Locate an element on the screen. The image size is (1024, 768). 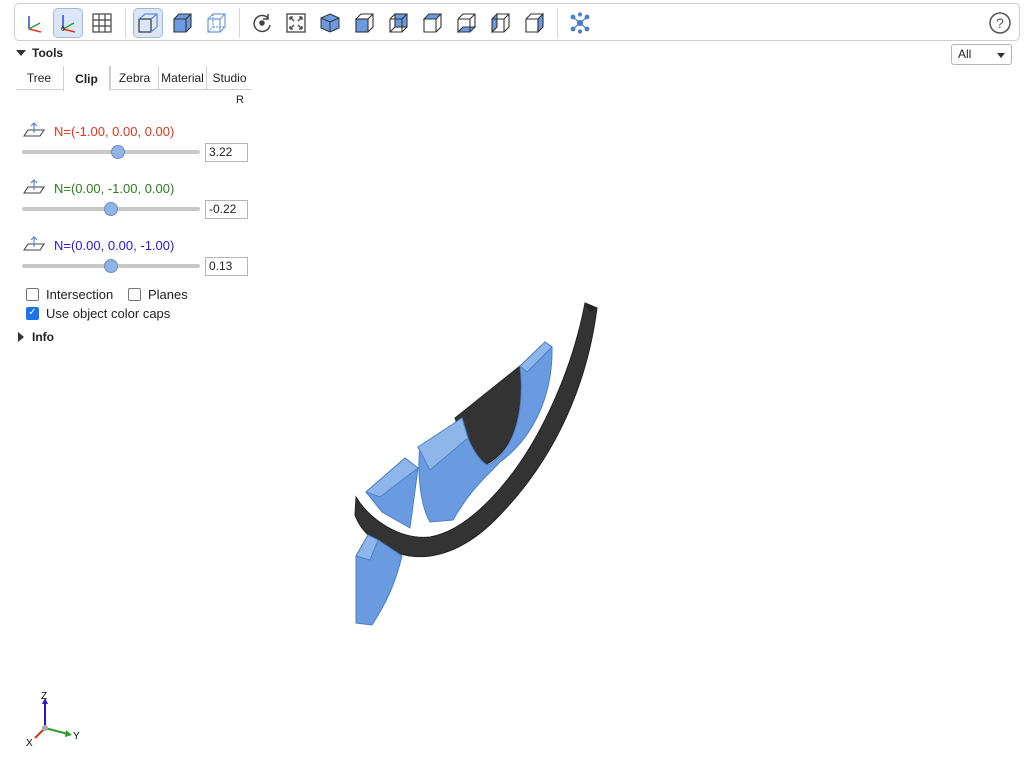
info-label: Info is located at coordinates (43, 337).